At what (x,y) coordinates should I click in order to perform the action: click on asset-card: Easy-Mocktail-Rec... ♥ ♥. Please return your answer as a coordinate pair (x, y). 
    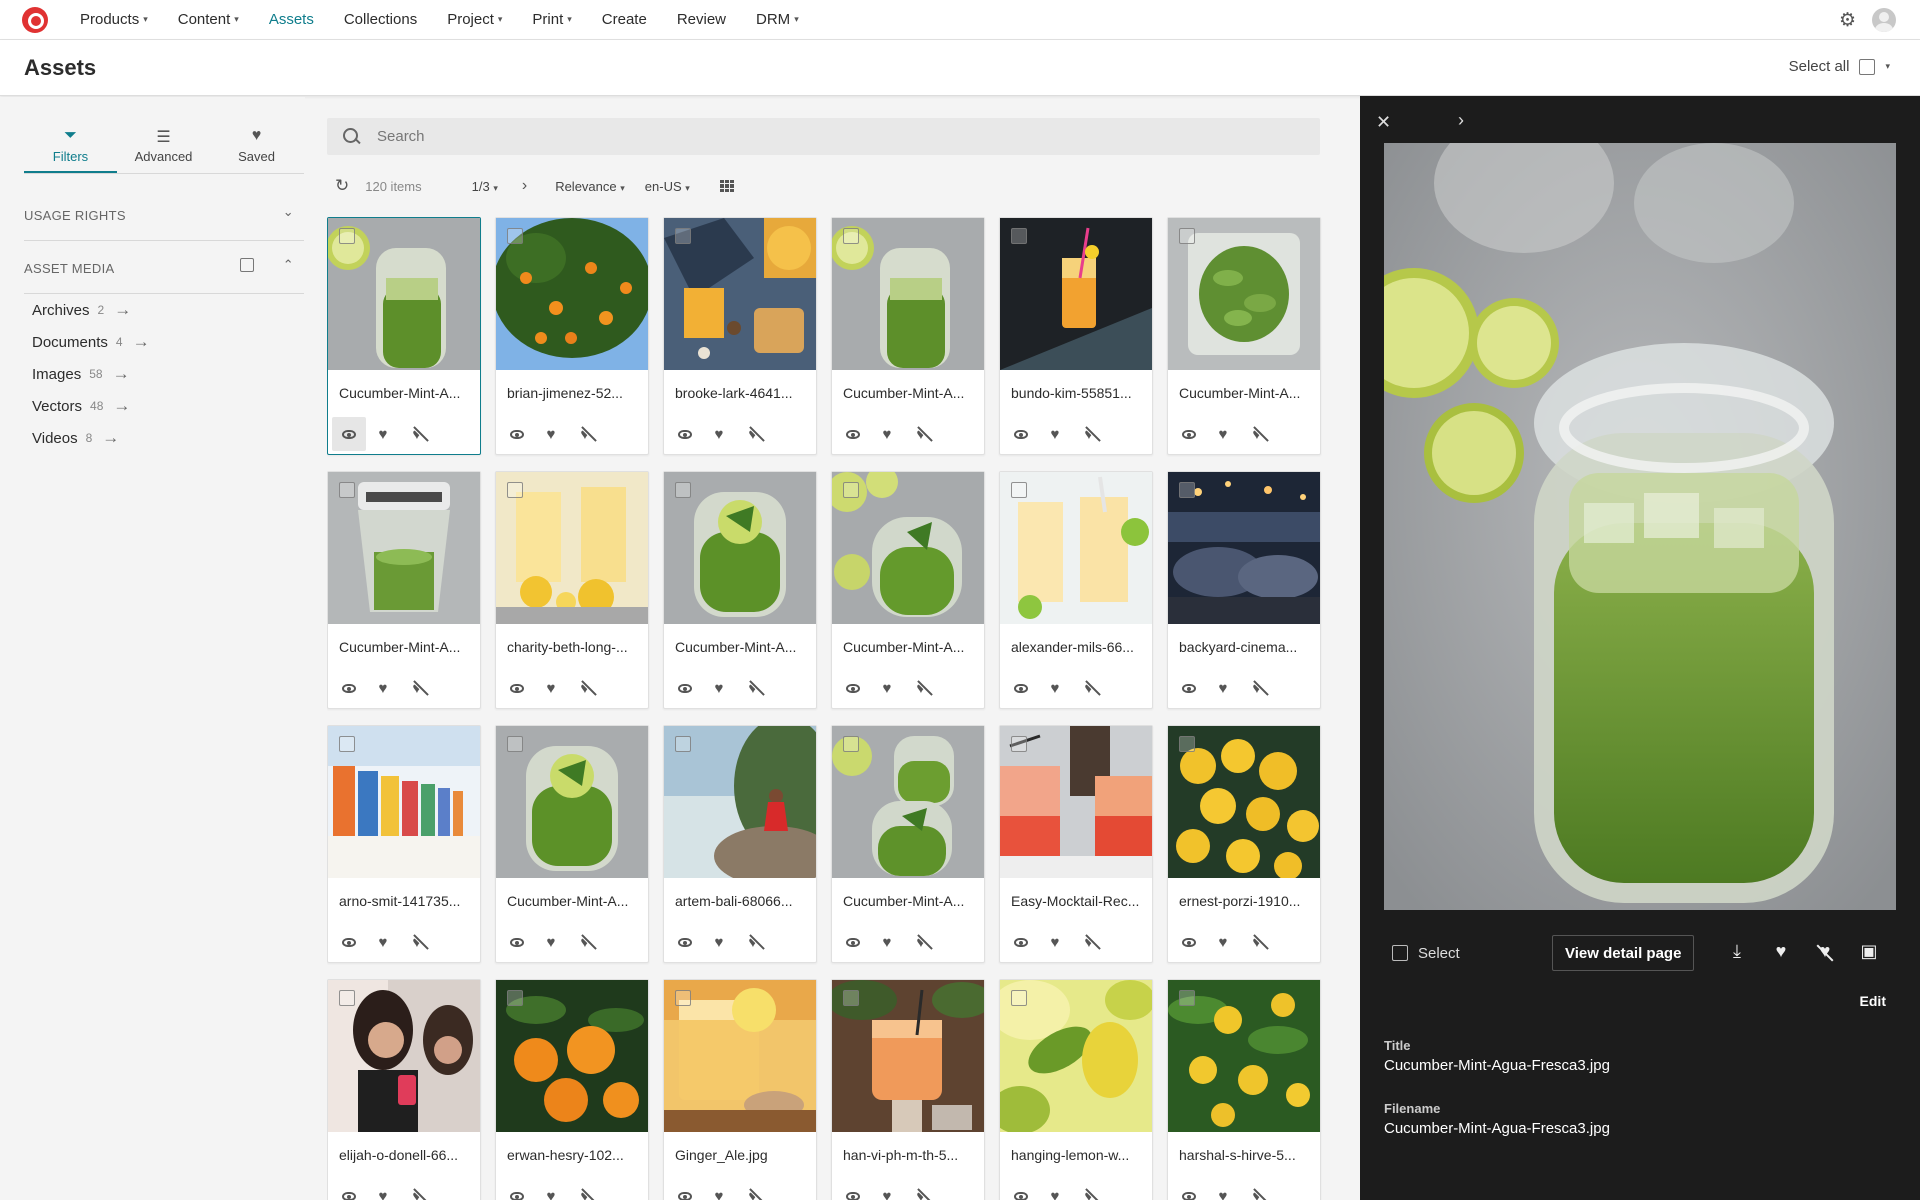
    Looking at the image, I should click on (1076, 844).